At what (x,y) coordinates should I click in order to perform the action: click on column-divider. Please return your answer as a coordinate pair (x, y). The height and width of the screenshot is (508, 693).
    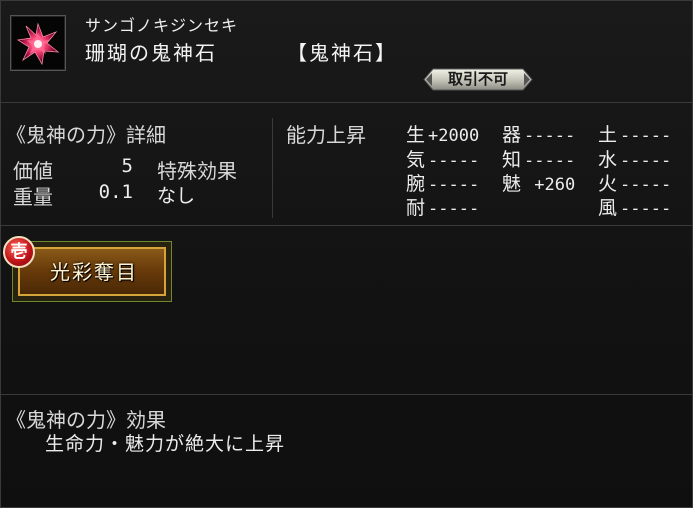
    Looking at the image, I should click on (272, 168).